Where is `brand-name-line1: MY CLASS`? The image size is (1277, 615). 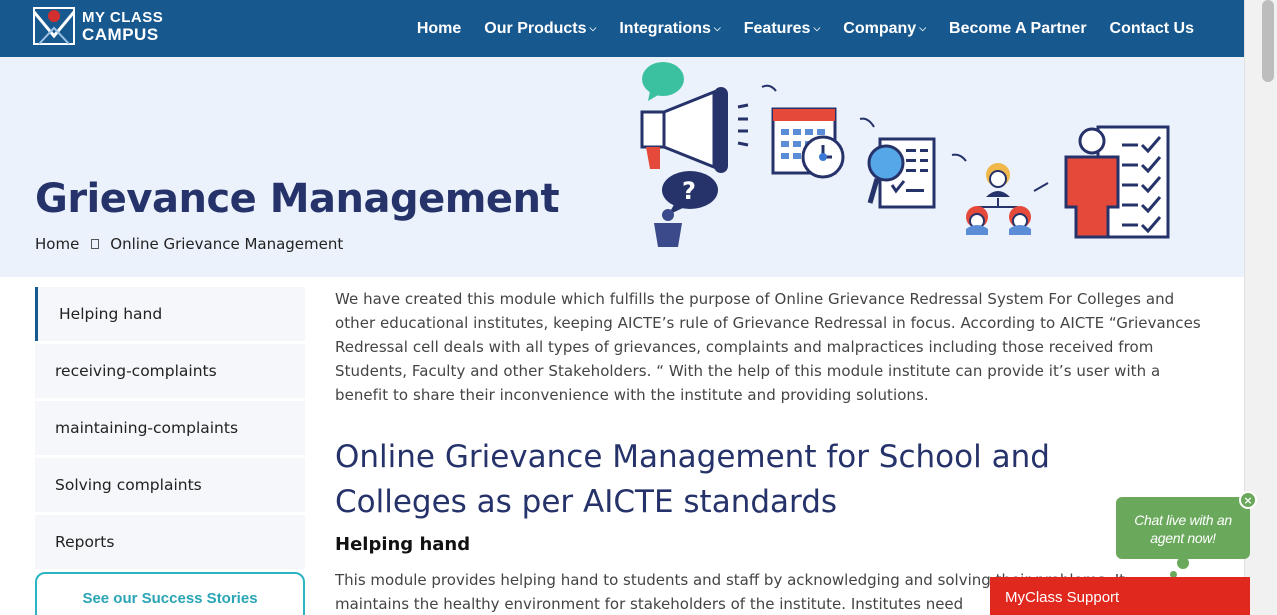 brand-name-line1: MY CLASS is located at coordinates (123, 17).